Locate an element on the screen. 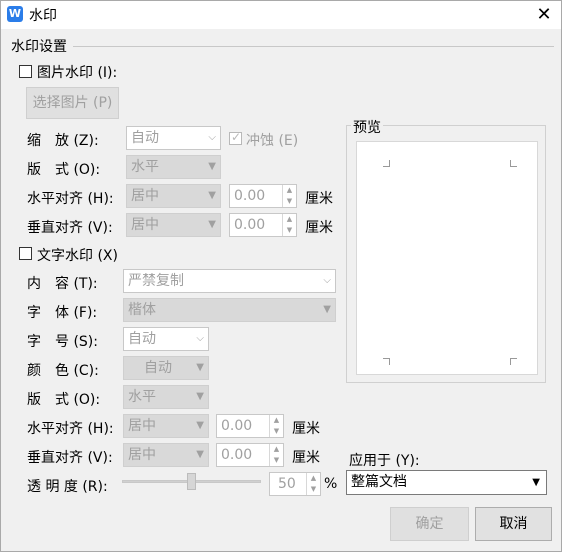 The image size is (562, 552). app-icon: W is located at coordinates (15, 14).